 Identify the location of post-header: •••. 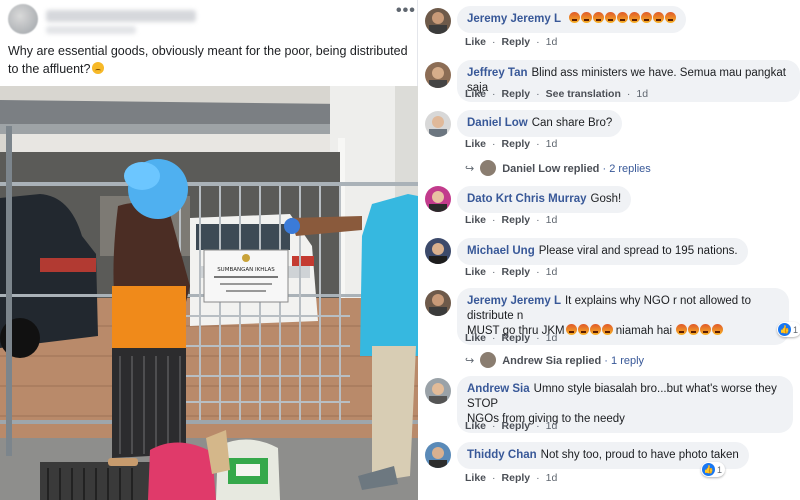
(209, 20).